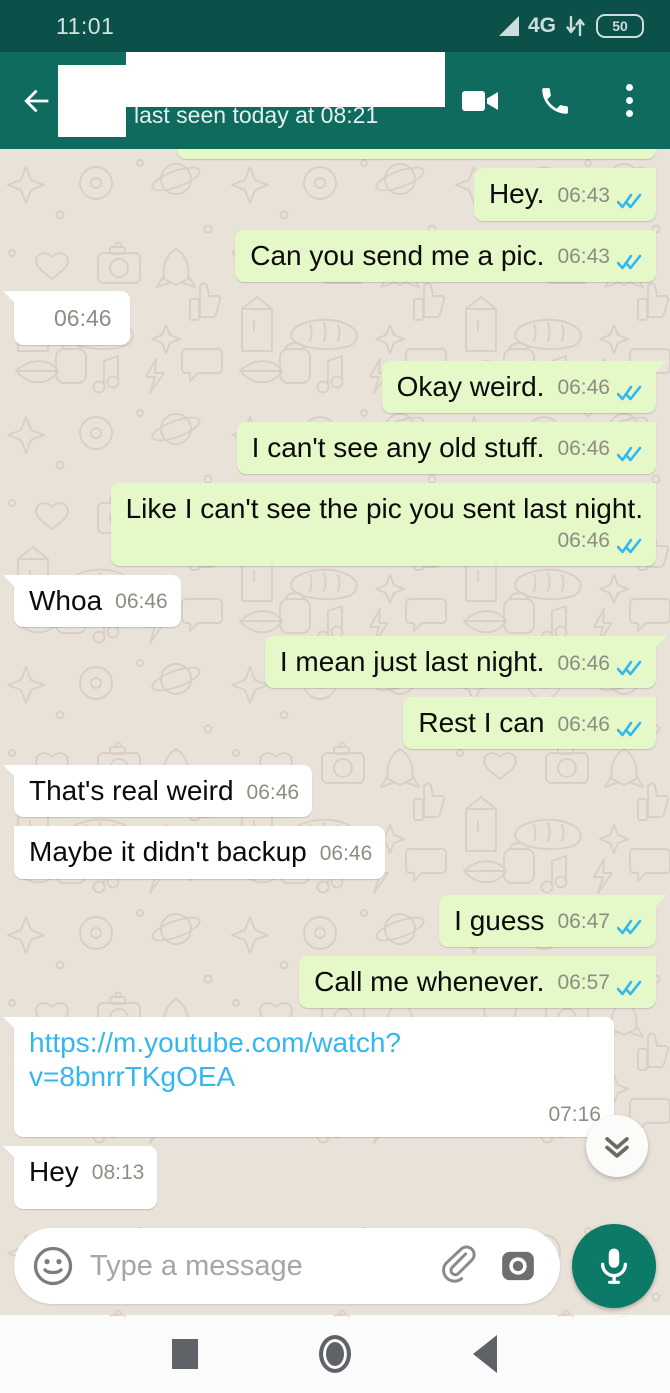 This screenshot has width=670, height=1393. I want to click on contact-name, so click(285, 75).